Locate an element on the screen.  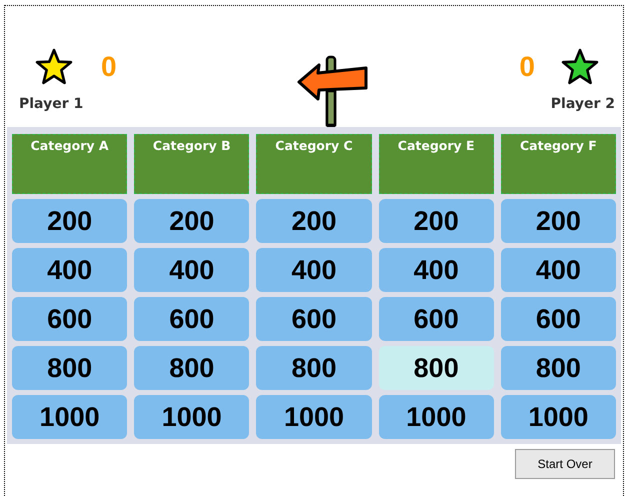
player-name: Player 2 is located at coordinates (582, 104).